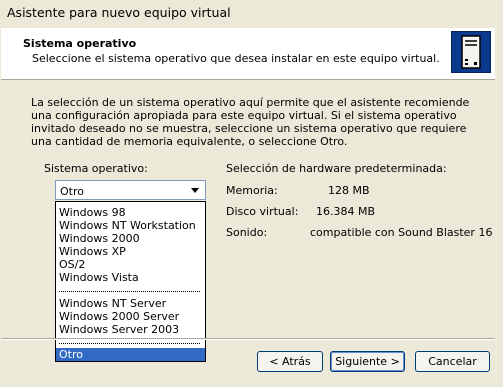 This screenshot has width=503, height=387. I want to click on window-title: Asistente para nuevo equipo virtual, so click(119, 12).